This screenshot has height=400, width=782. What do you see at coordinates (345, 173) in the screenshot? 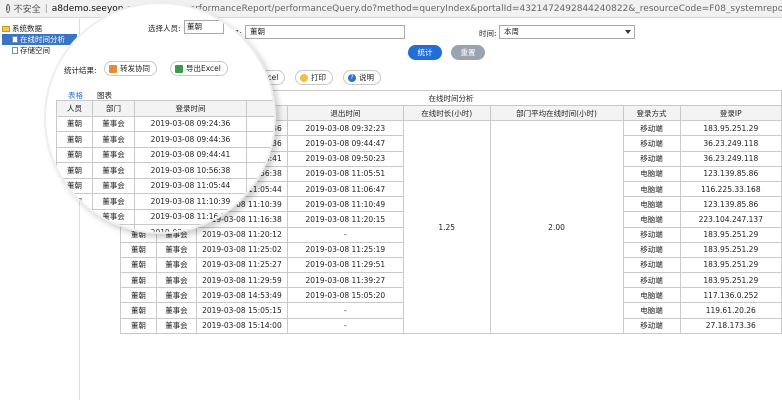
I see `table-cell: 2019-03-08 11:05:51` at bounding box center [345, 173].